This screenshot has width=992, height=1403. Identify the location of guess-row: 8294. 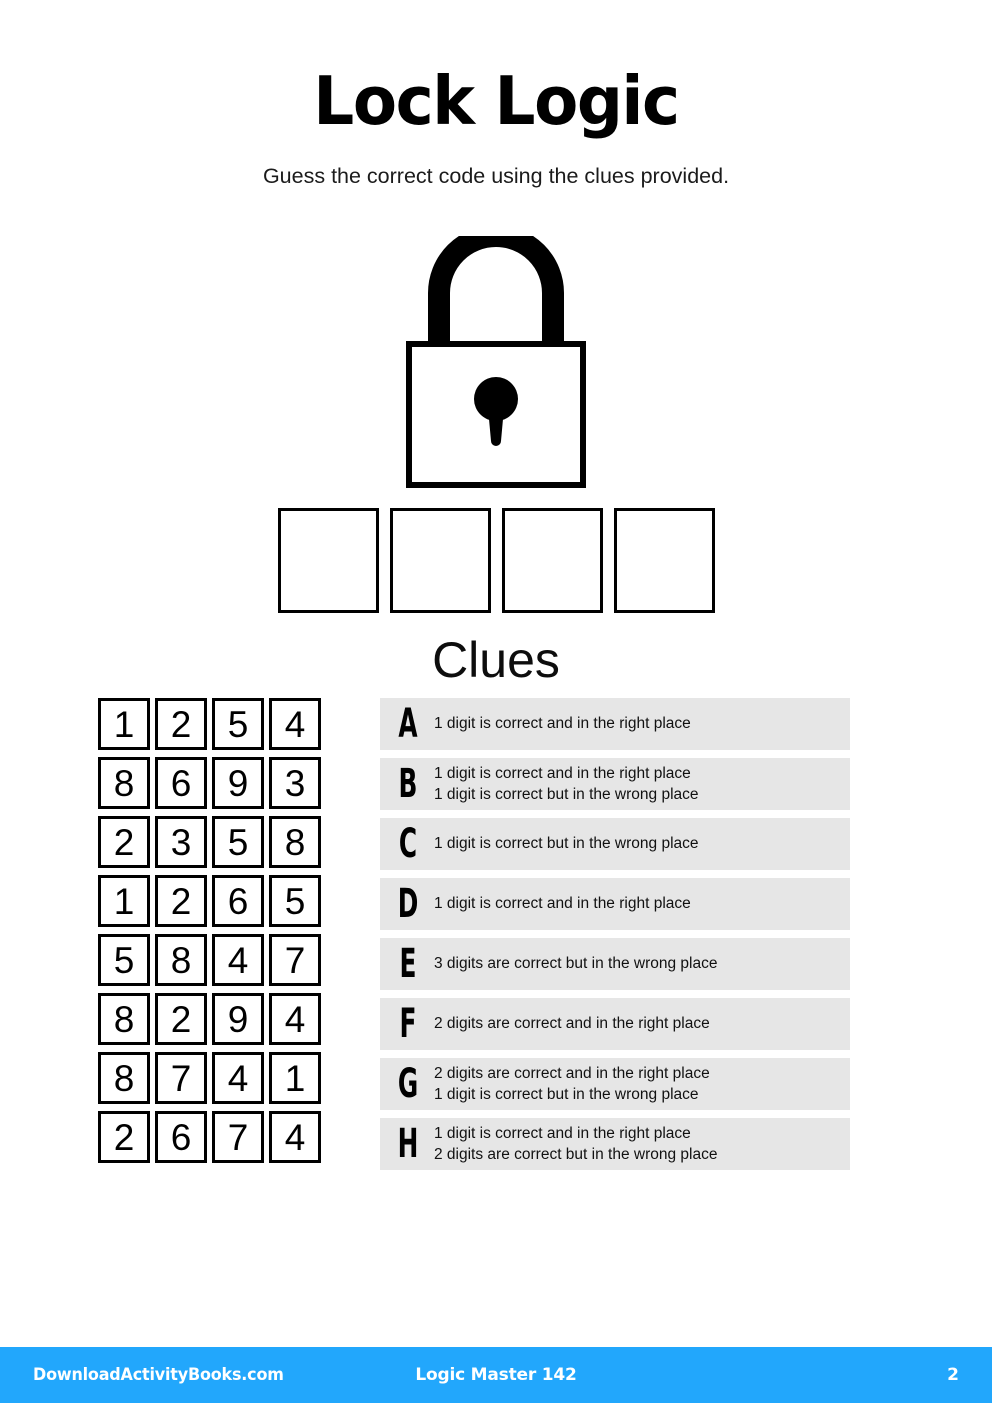
(209, 1019).